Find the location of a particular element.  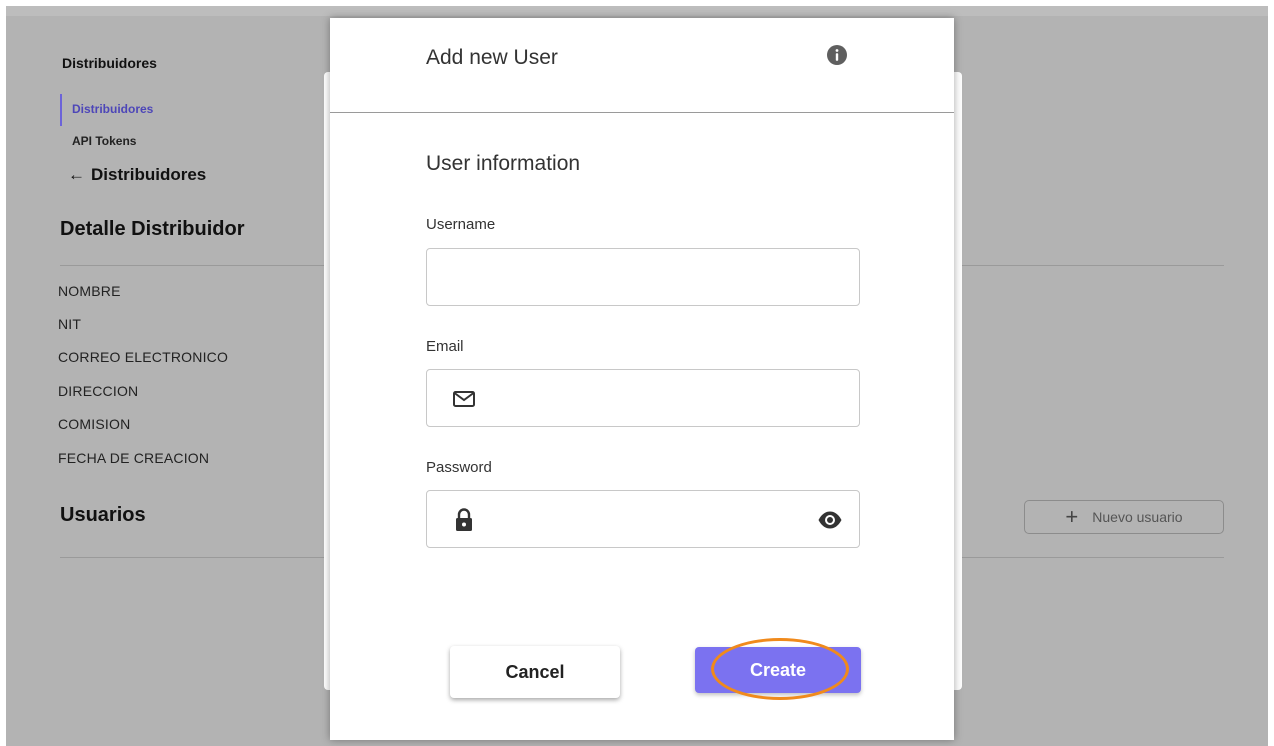

username-field is located at coordinates (643, 277).